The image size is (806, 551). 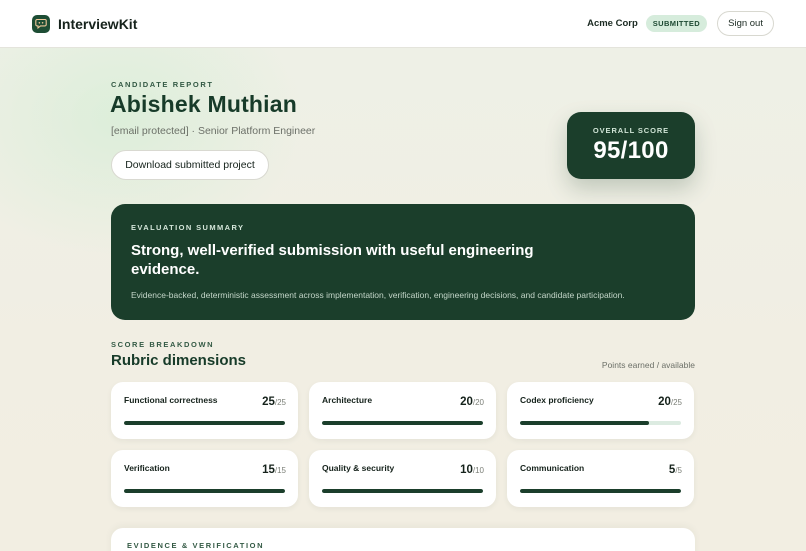 I want to click on organization-name: Acme Corp, so click(x=612, y=23).